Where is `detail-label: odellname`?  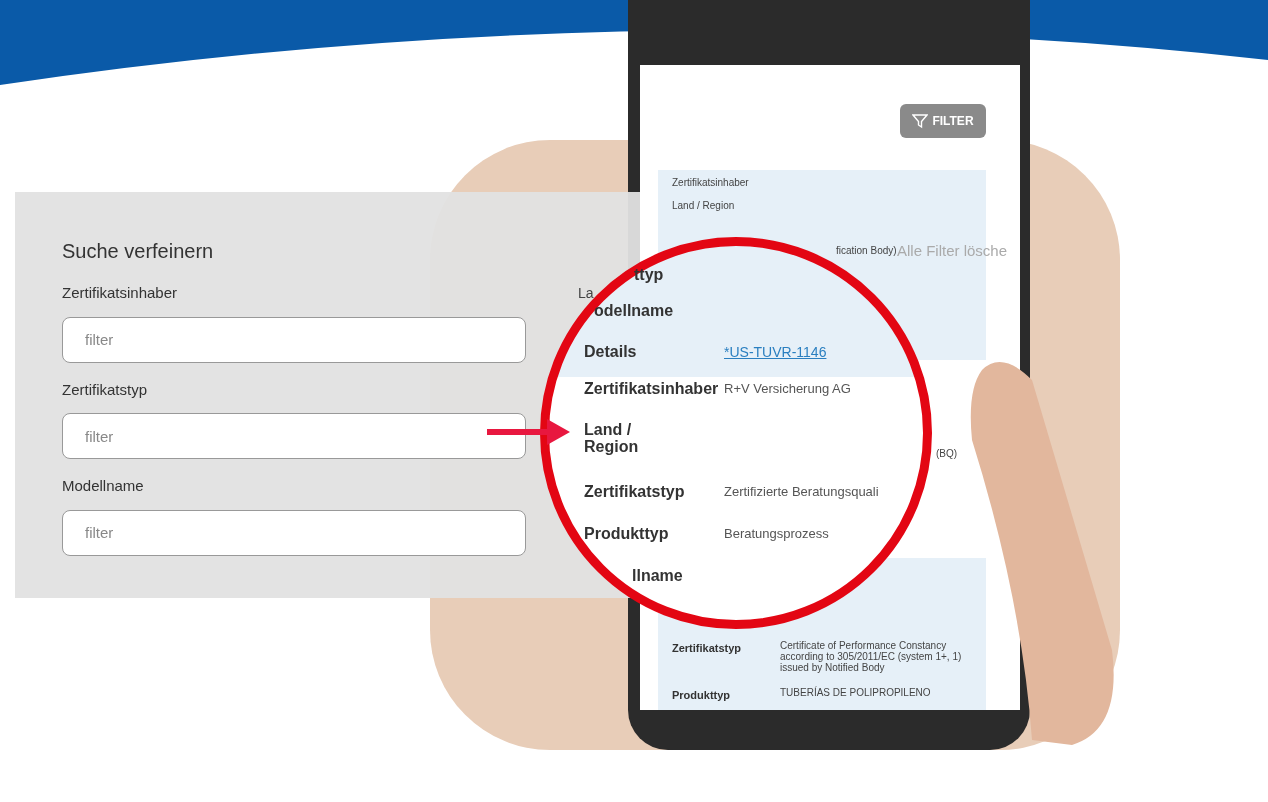 detail-label: odellname is located at coordinates (634, 311).